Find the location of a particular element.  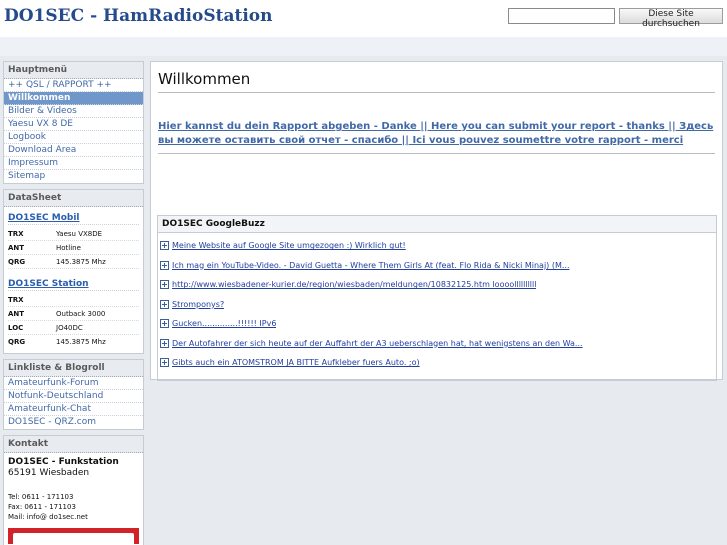

nav-item-sitemap: Sitemap is located at coordinates (73, 176).